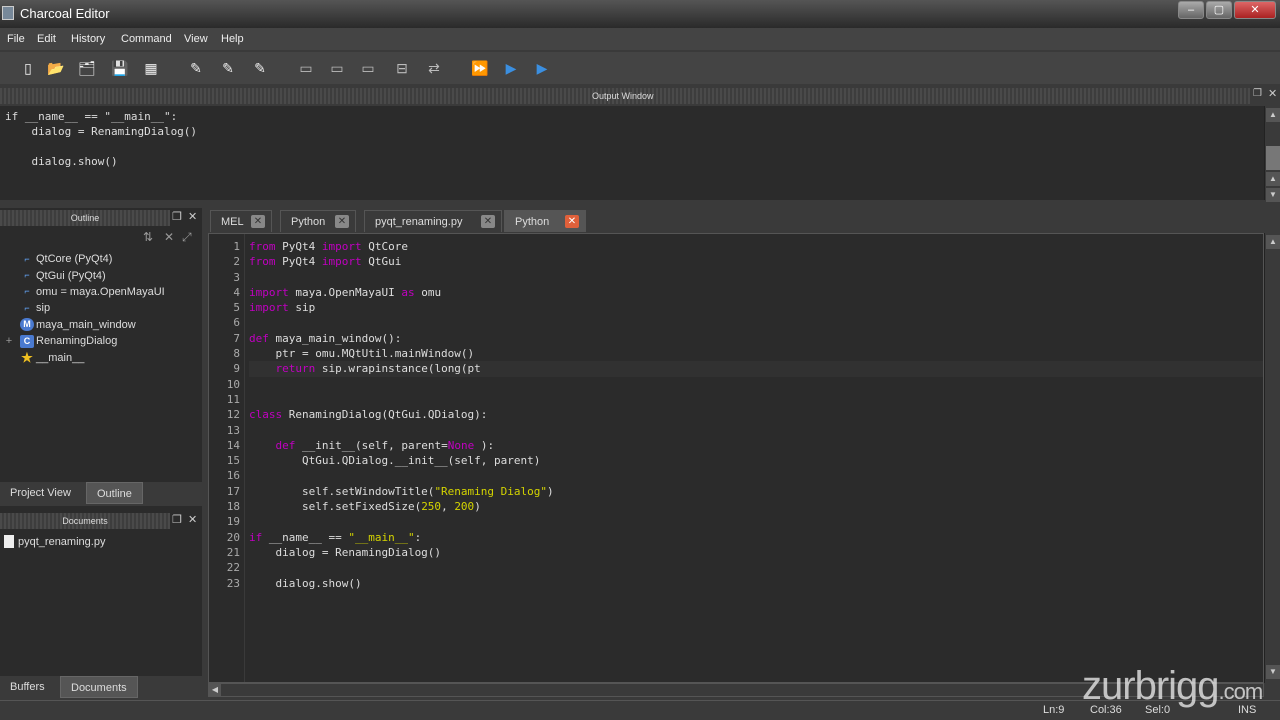 This screenshot has width=1280, height=720. Describe the element at coordinates (260, 68) in the screenshot. I see `toggle-comment-icon: ✎` at that location.